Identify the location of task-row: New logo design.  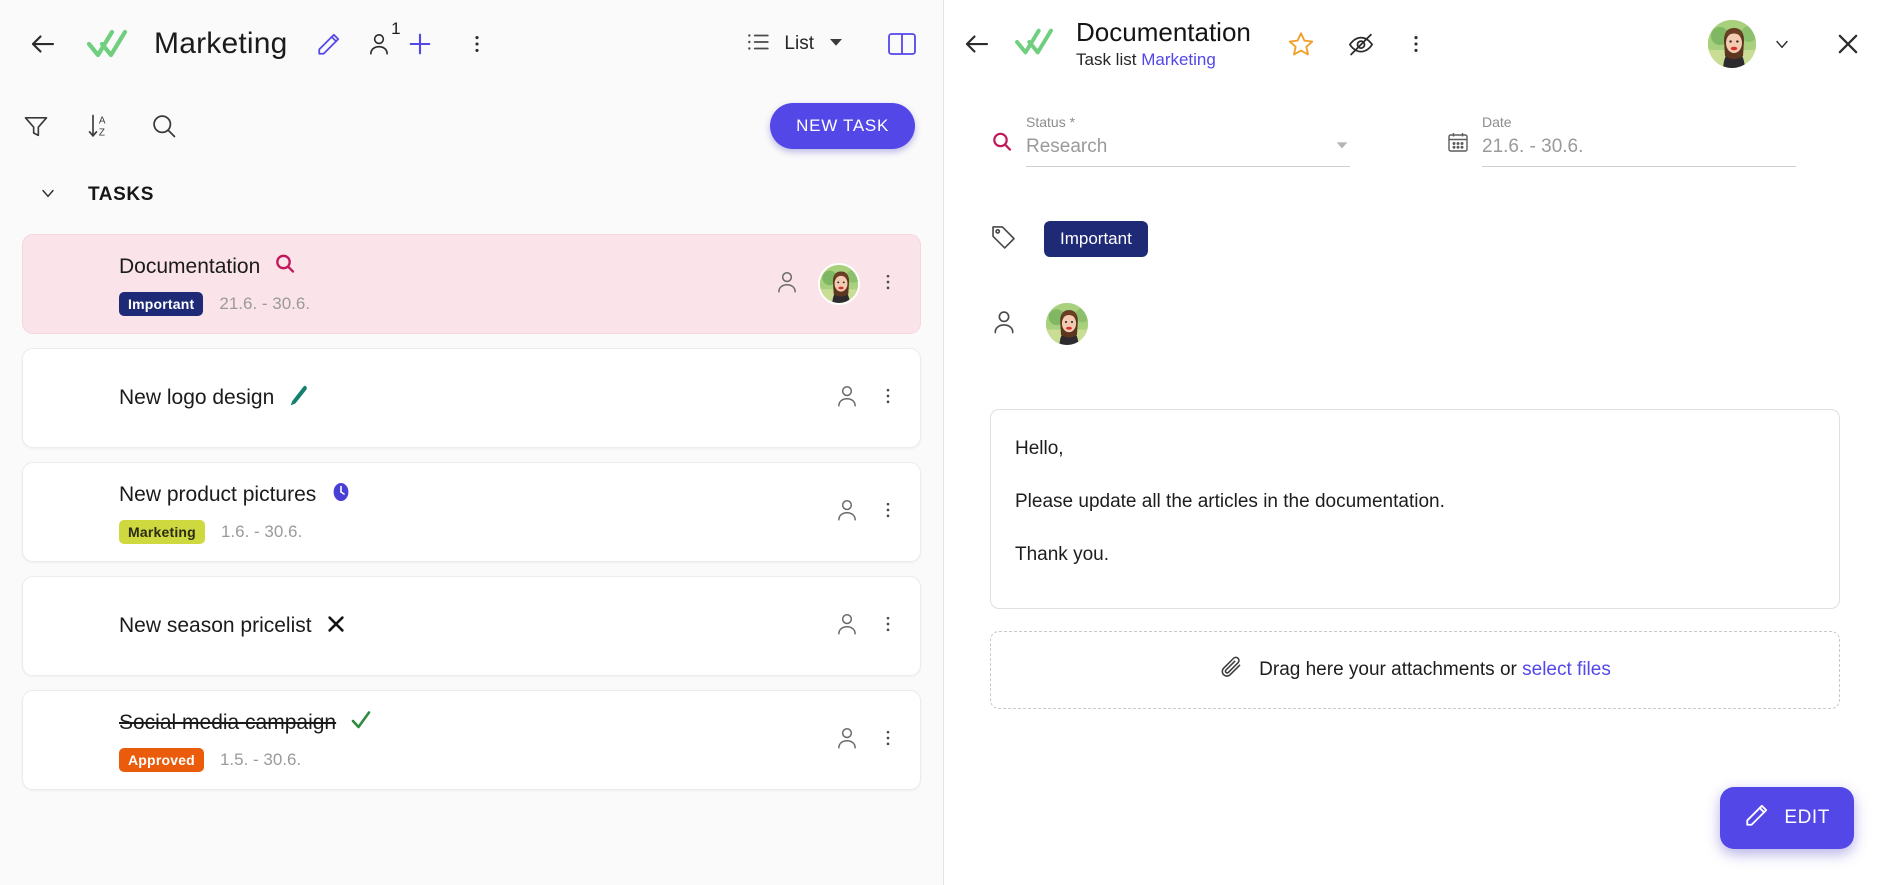
(471, 398).